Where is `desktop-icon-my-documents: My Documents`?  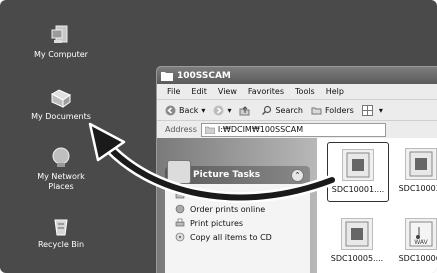 desktop-icon-my-documents: My Documents is located at coordinates (61, 104).